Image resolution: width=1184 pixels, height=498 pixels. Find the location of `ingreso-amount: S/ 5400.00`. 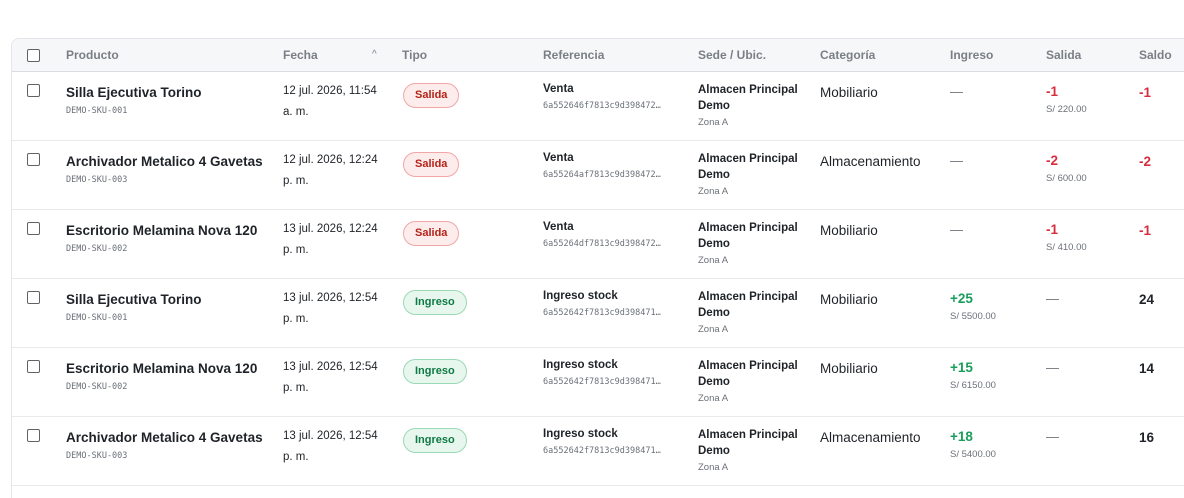

ingreso-amount: S/ 5400.00 is located at coordinates (973, 454).